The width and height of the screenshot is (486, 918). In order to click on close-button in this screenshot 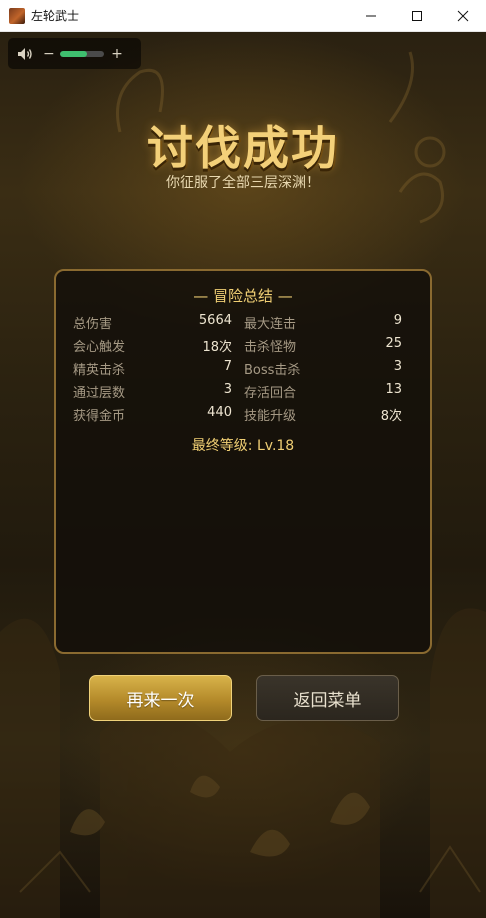, I will do `click(463, 15)`.